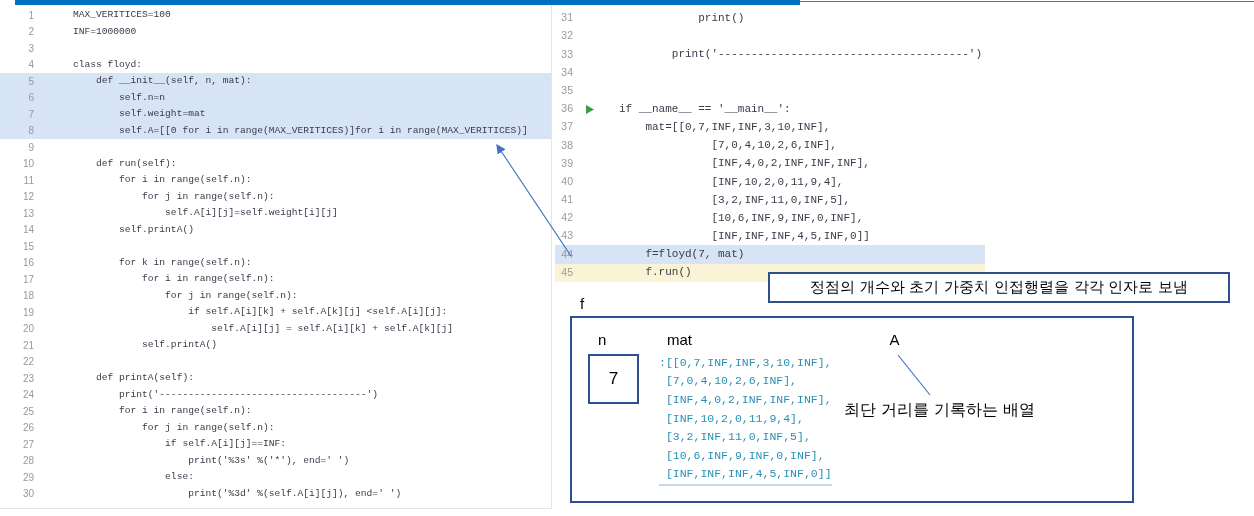 The image size is (1254, 516). What do you see at coordinates (613, 378) in the screenshot?
I see `value-box: 7` at bounding box center [613, 378].